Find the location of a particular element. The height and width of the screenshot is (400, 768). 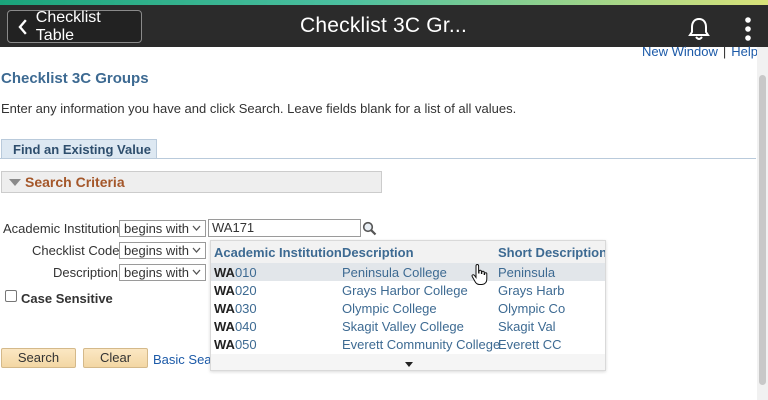

column-header-description: Description is located at coordinates (378, 252).